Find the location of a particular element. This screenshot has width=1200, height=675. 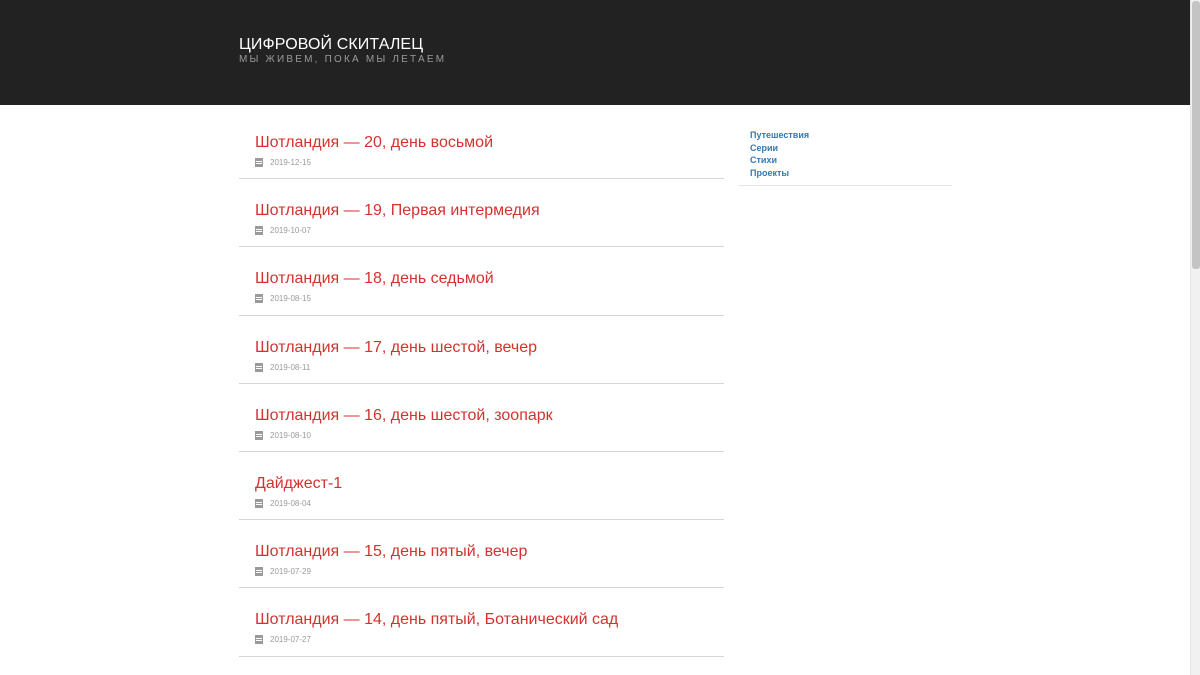

post-title-link: Шотландия — 20, день восьмой is located at coordinates (374, 143).